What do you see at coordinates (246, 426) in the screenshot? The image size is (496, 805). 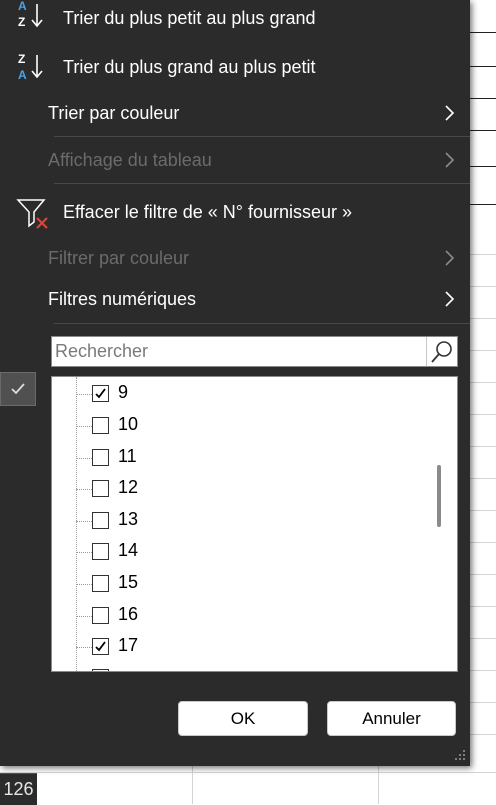 I see `list-item: 10` at bounding box center [246, 426].